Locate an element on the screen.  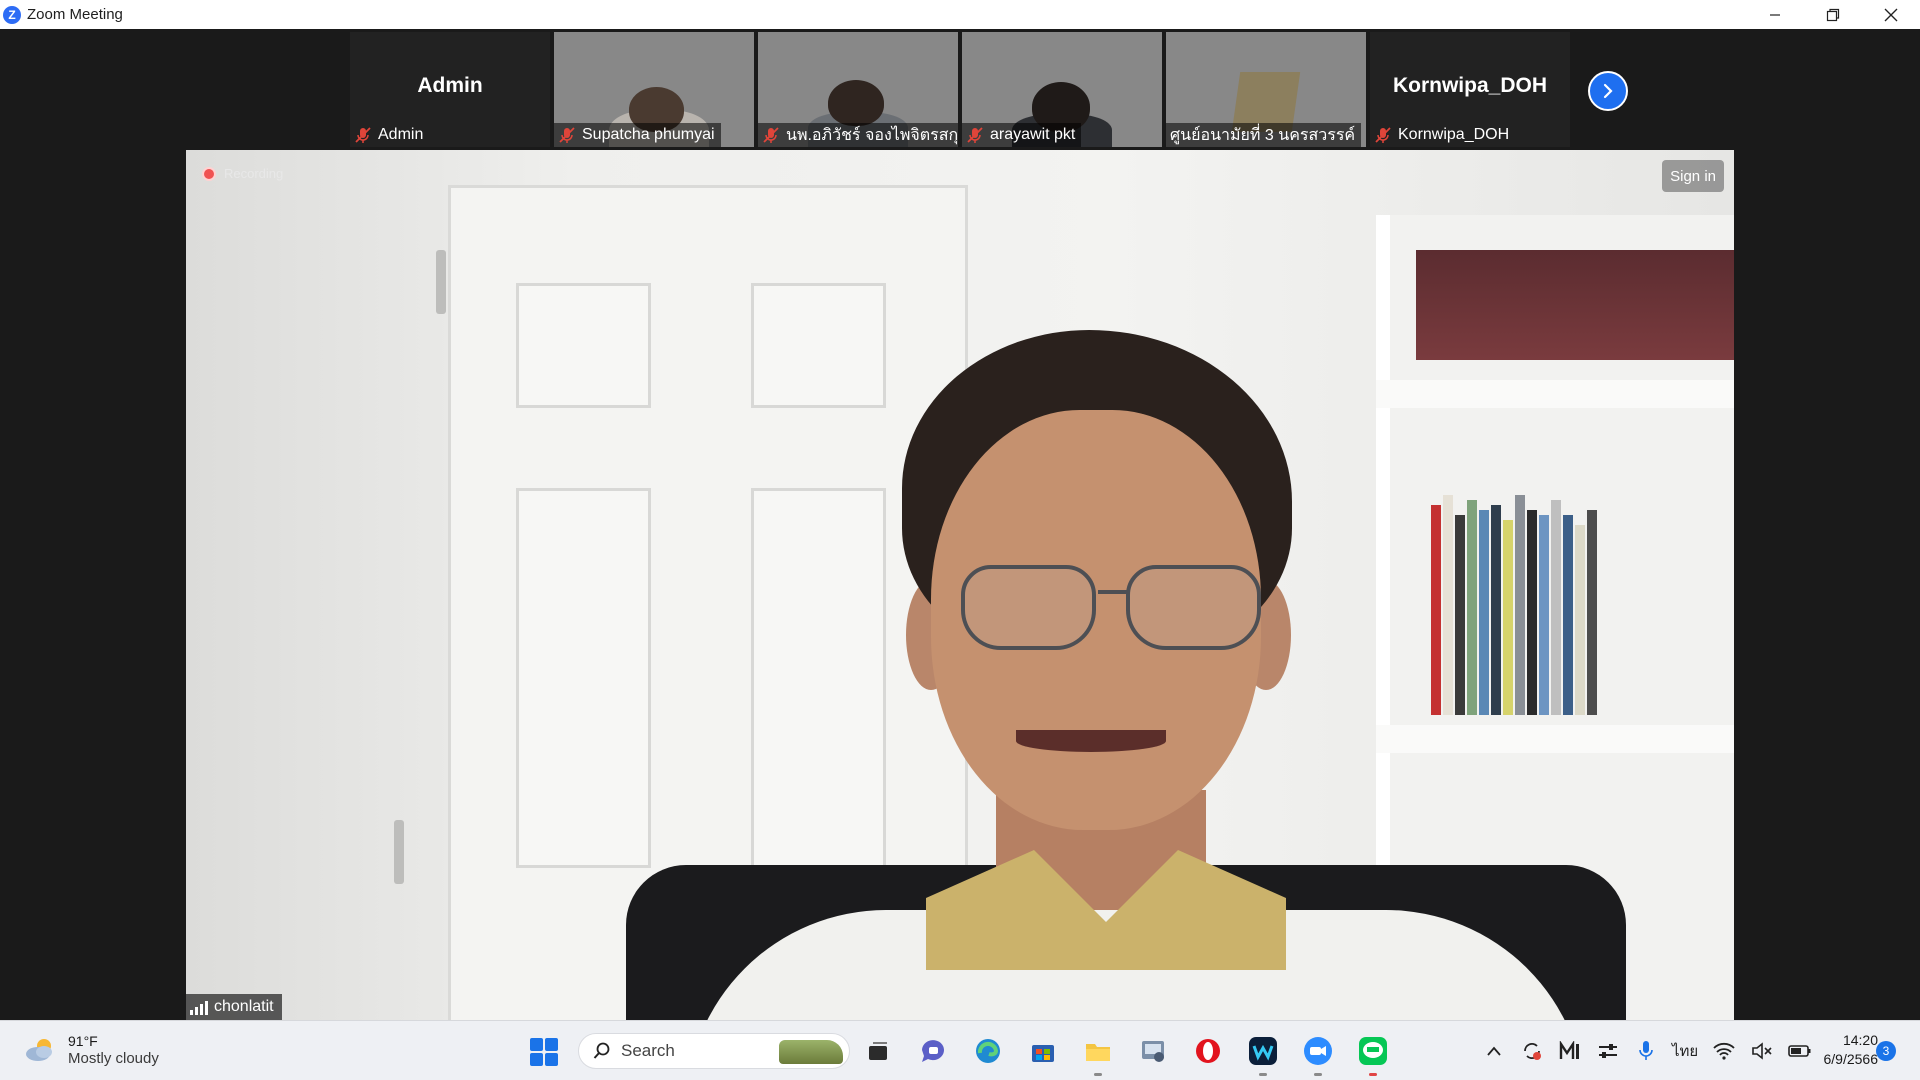
minimize-button is located at coordinates (1775, 14).